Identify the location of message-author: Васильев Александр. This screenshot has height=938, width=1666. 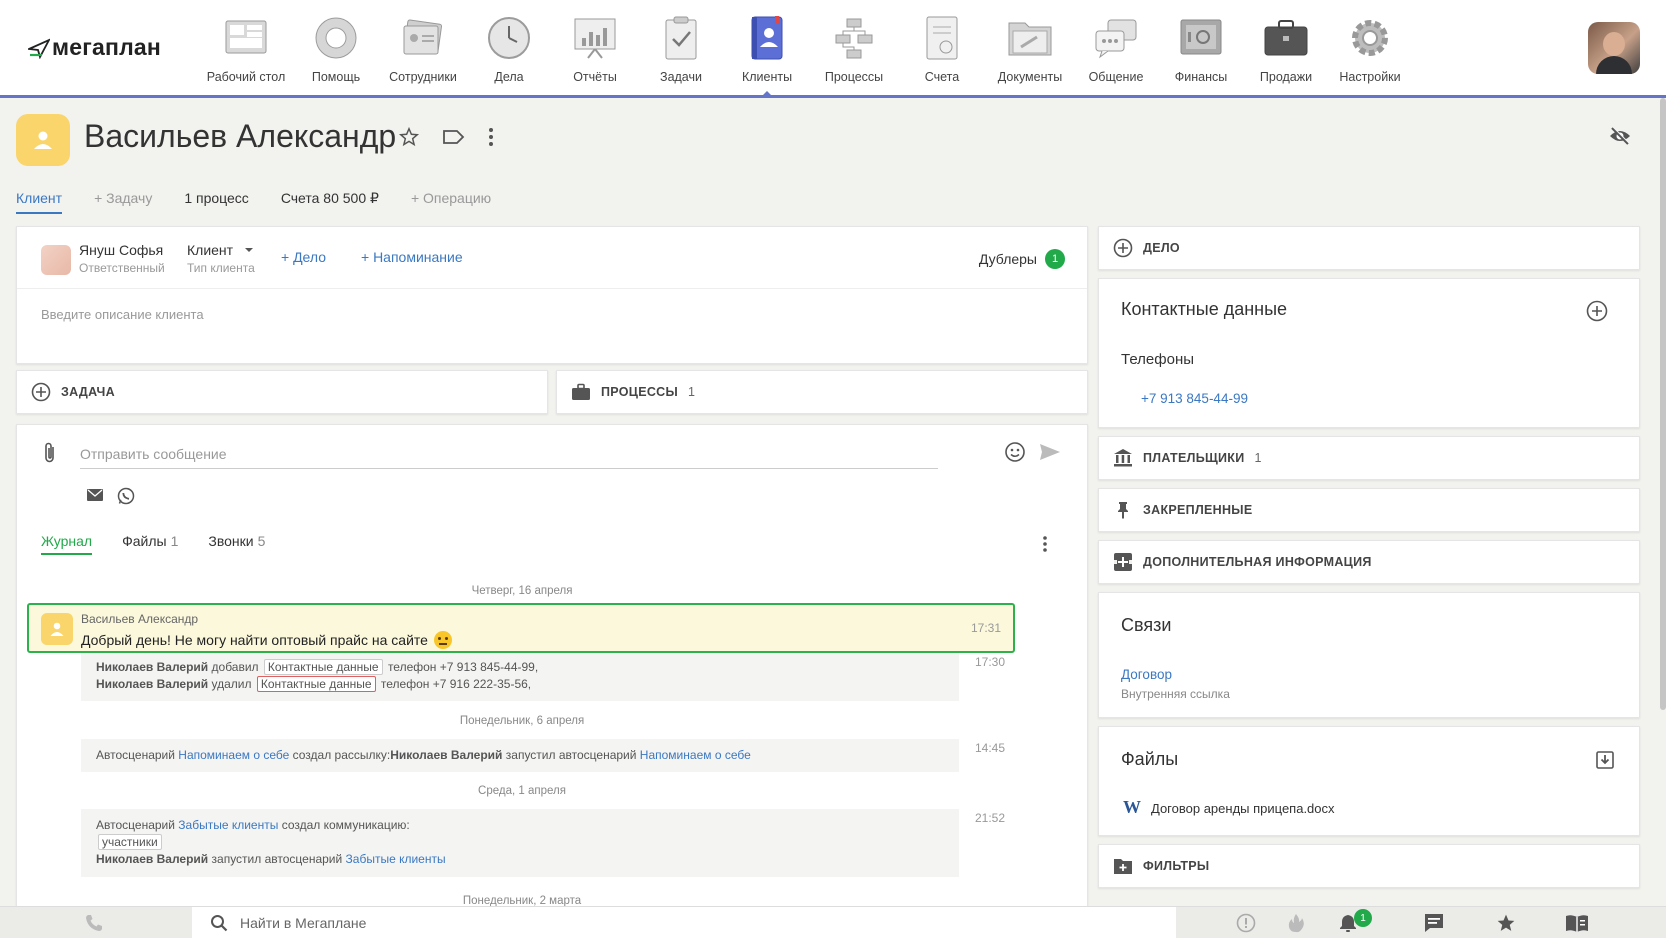
(140, 619).